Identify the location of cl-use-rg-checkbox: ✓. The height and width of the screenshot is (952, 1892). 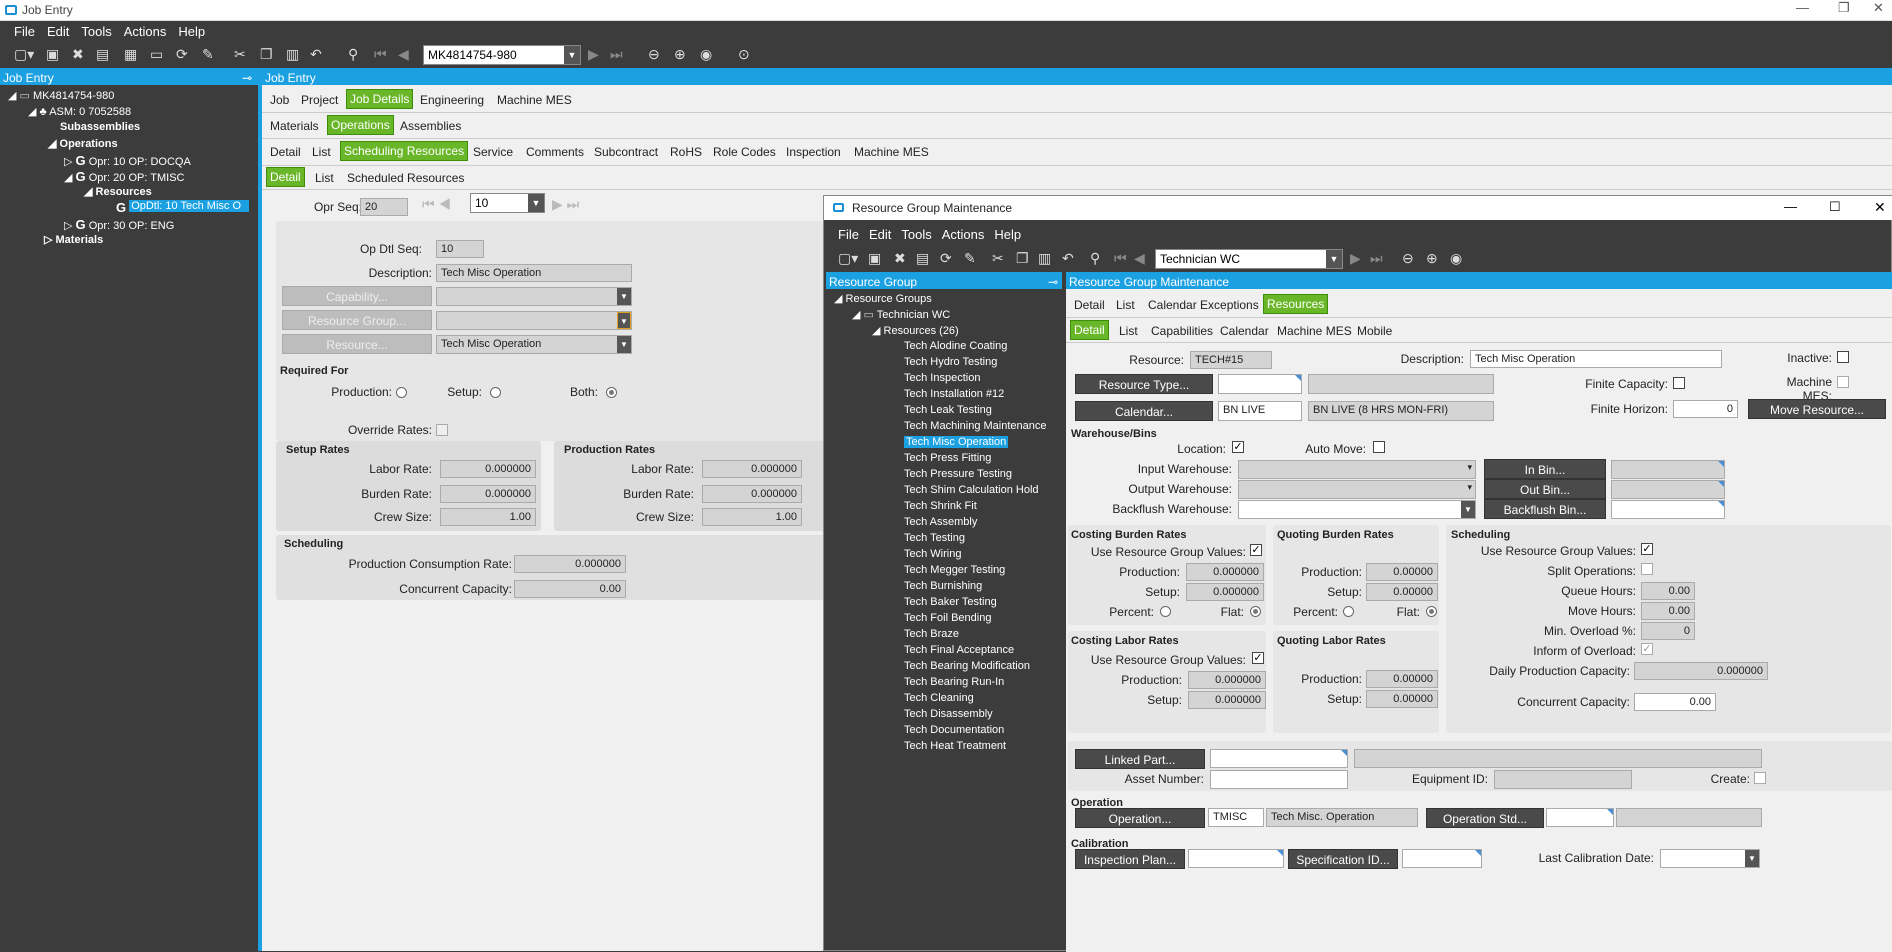
(1258, 658).